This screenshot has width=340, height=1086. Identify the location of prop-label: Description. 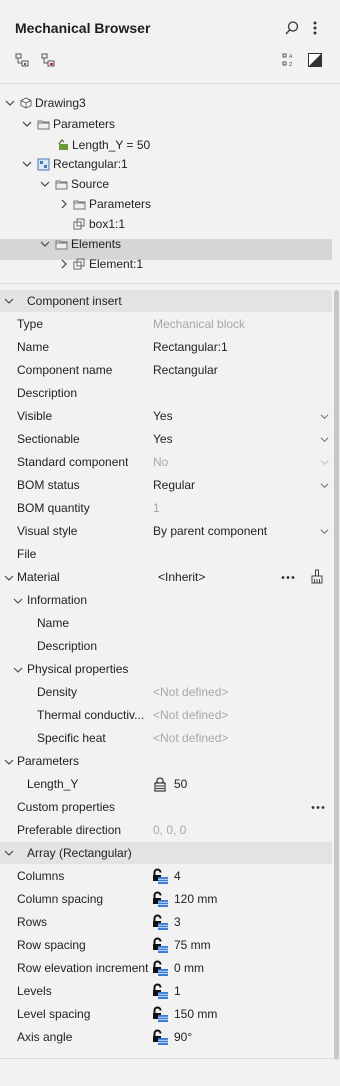
(47, 393).